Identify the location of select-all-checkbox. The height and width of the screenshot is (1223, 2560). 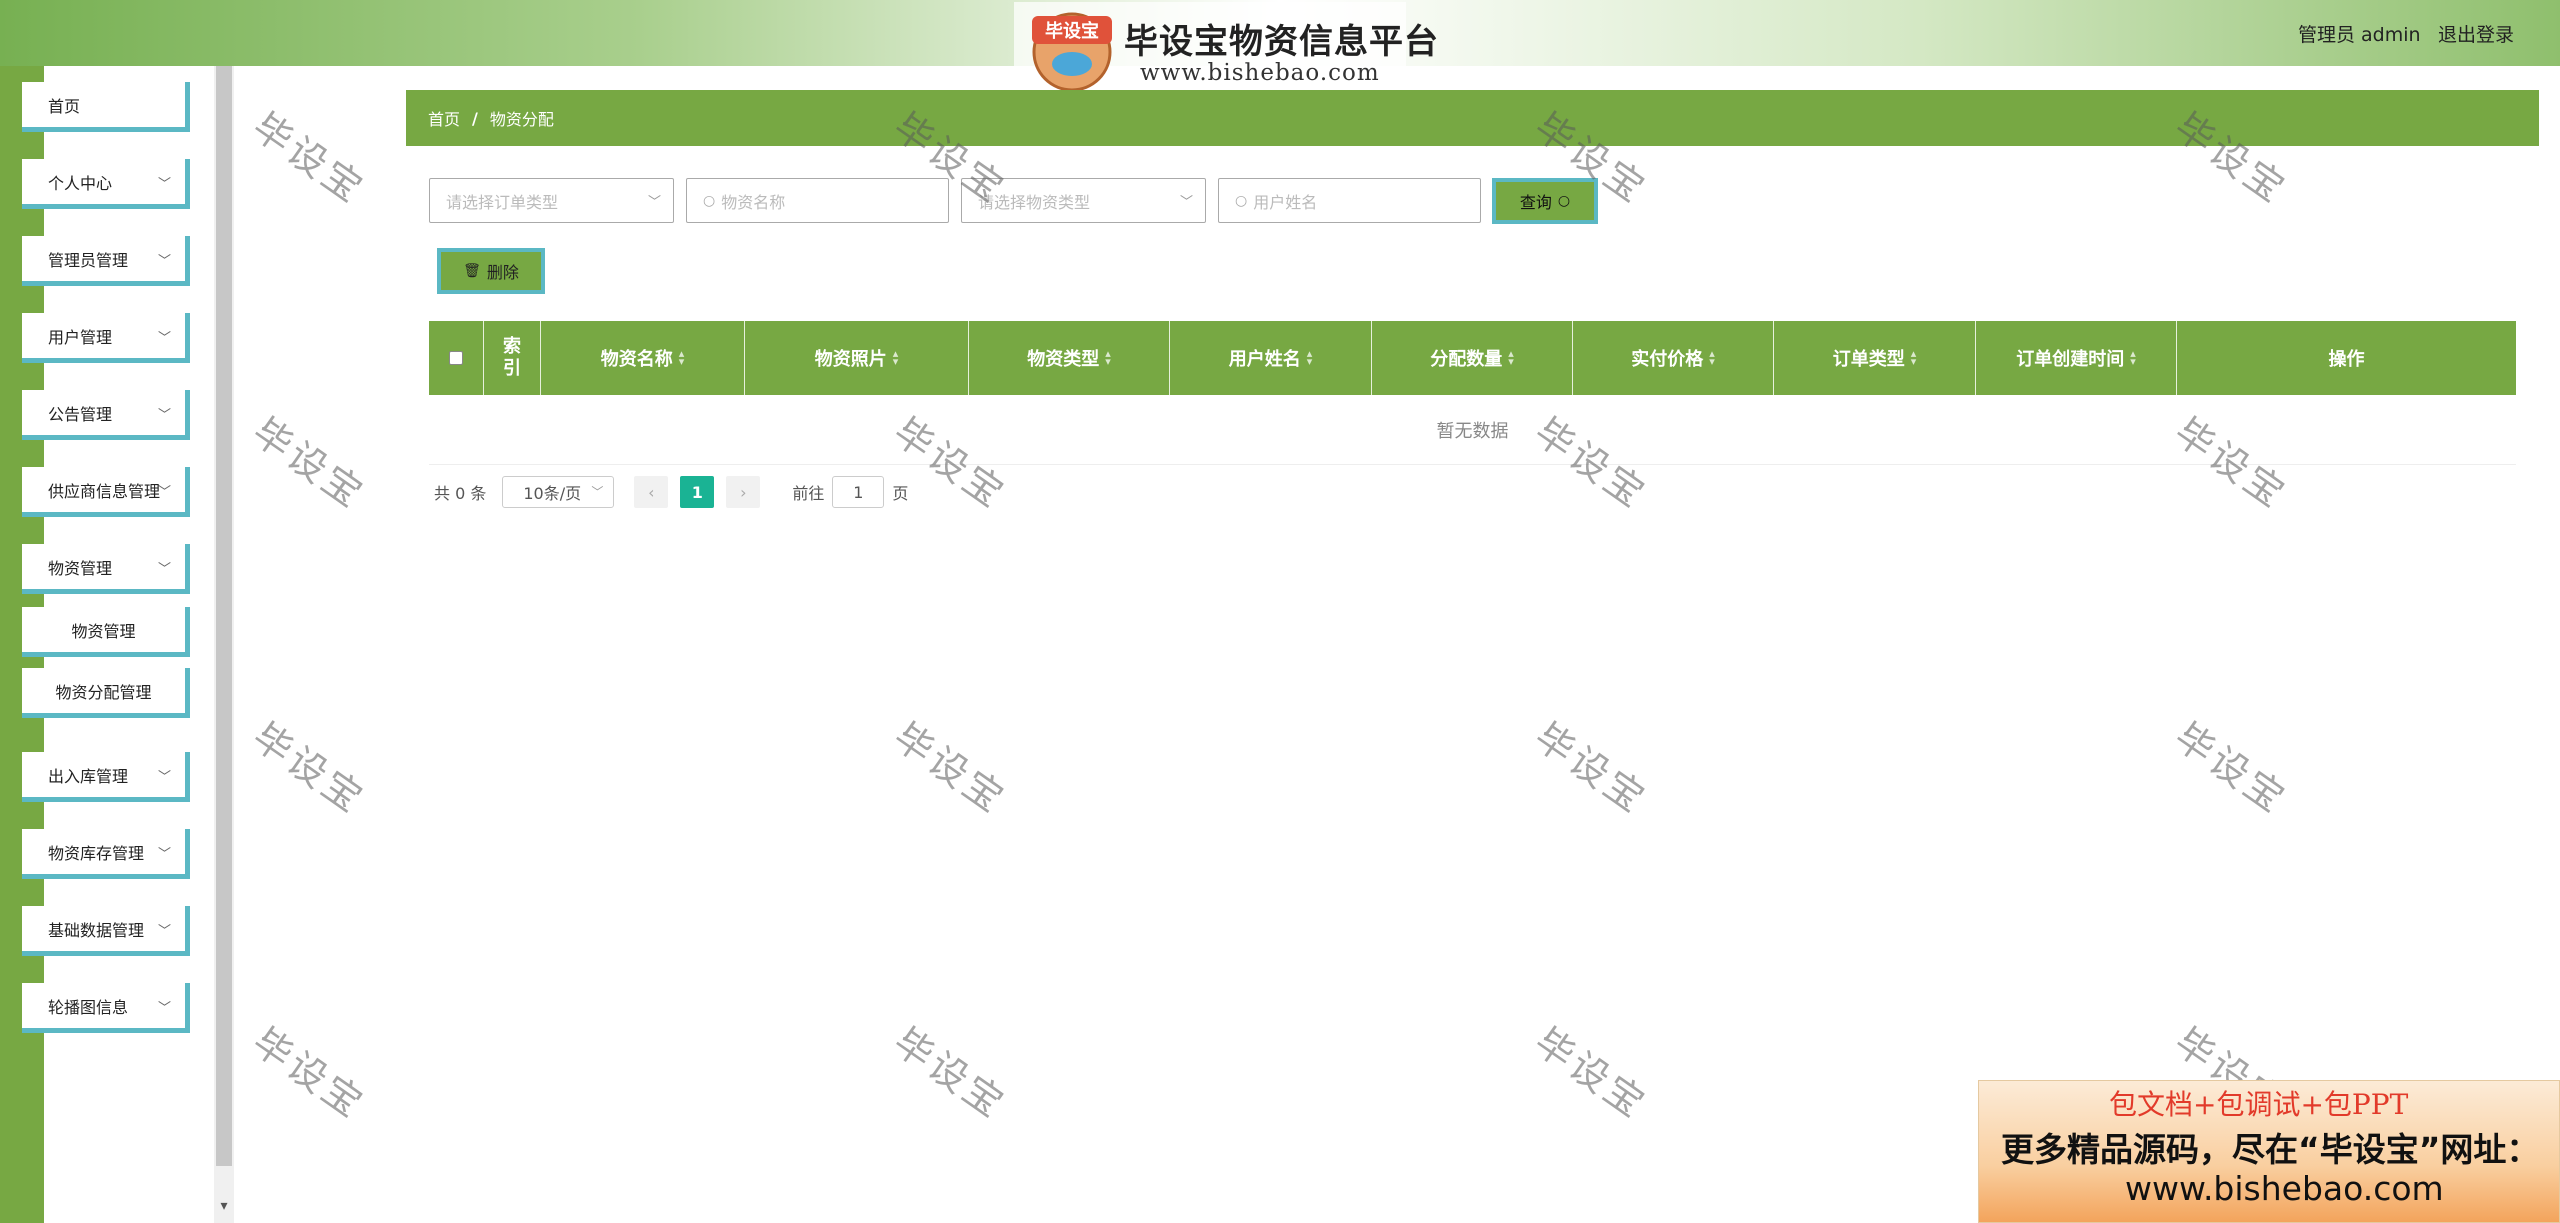
(456, 358).